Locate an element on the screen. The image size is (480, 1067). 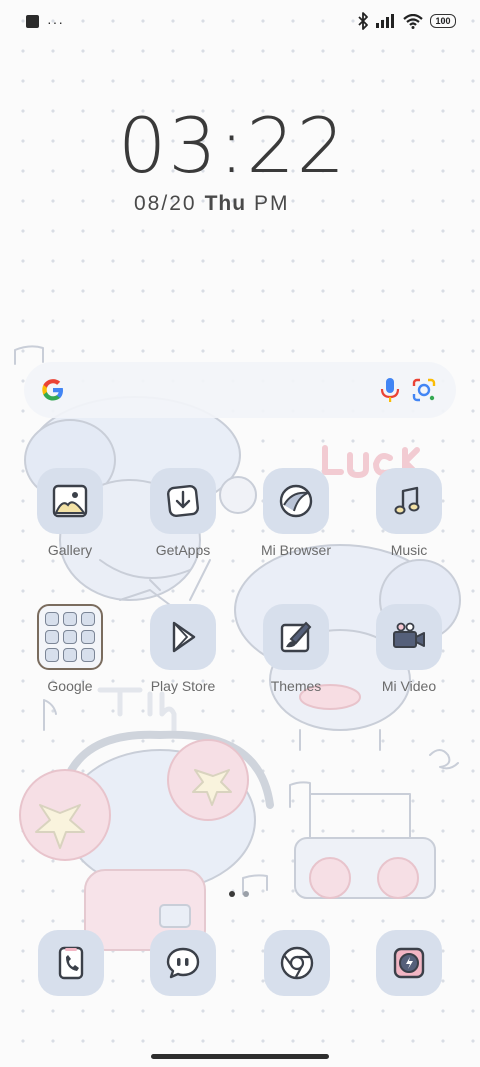
weekday-text: Thu is located at coordinates (225, 203).